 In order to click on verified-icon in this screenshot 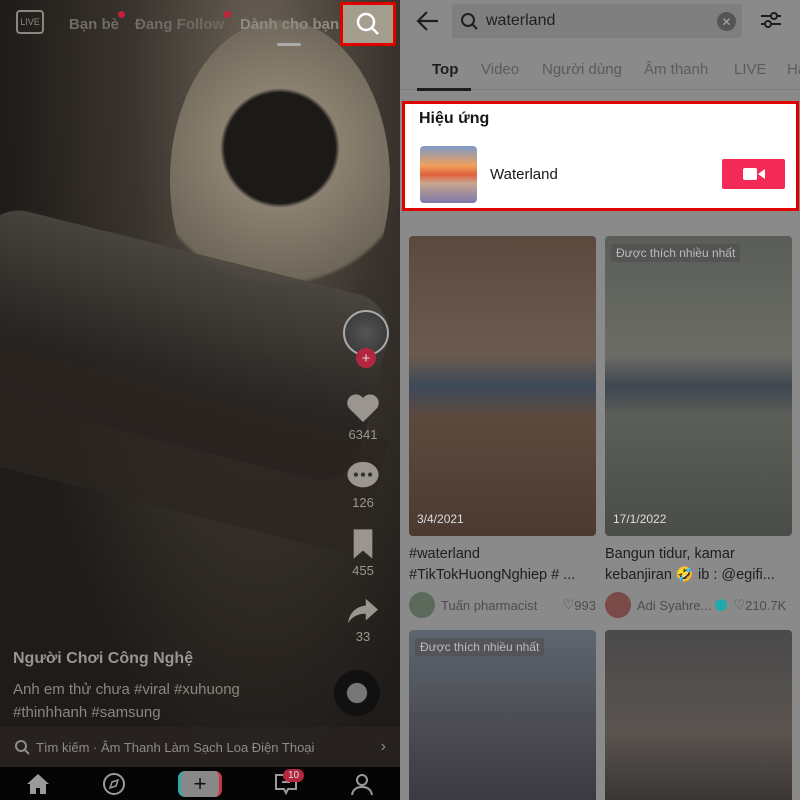, I will do `click(721, 605)`.